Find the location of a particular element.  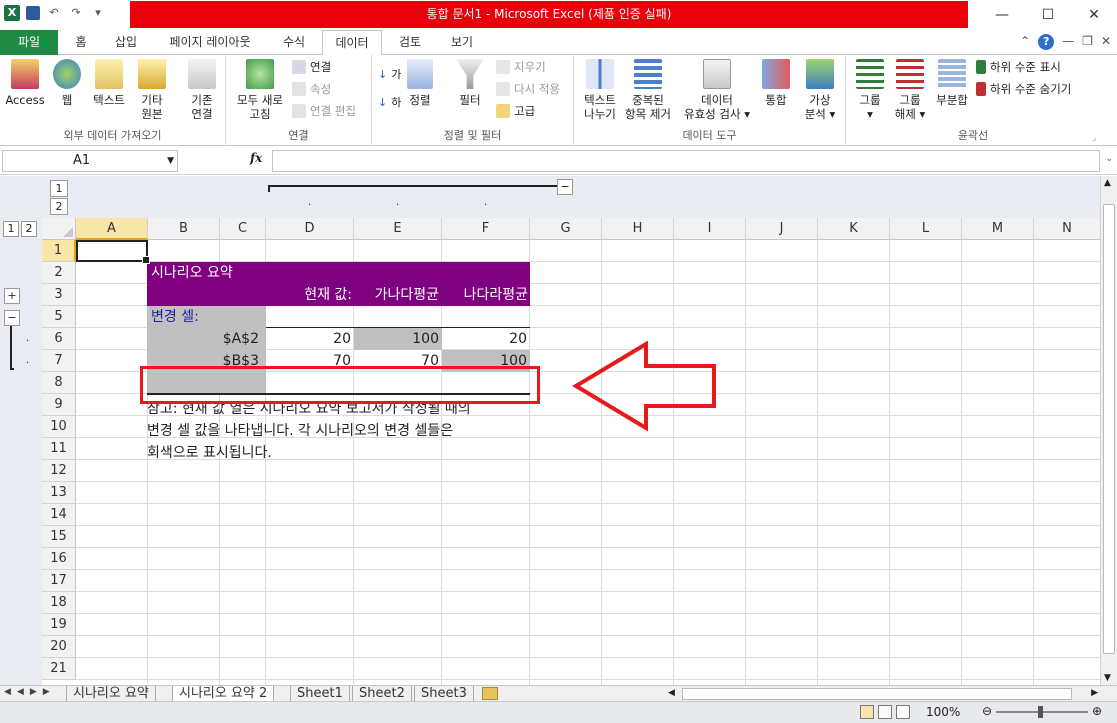

header-scenario-2: 나다라평균 is located at coordinates (486, 295).